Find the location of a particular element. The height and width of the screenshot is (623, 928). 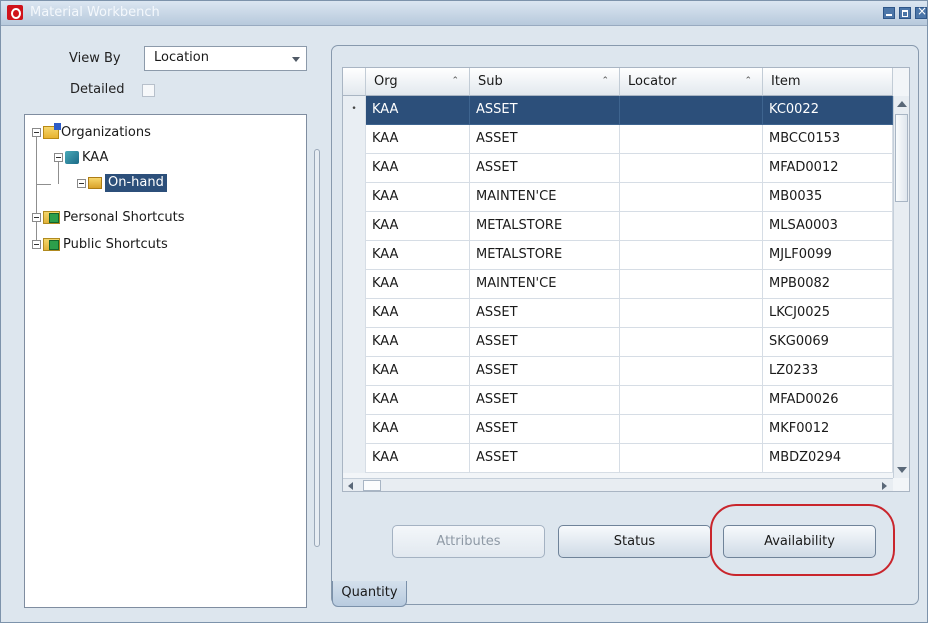

vertical-scrollbar is located at coordinates (901, 287).